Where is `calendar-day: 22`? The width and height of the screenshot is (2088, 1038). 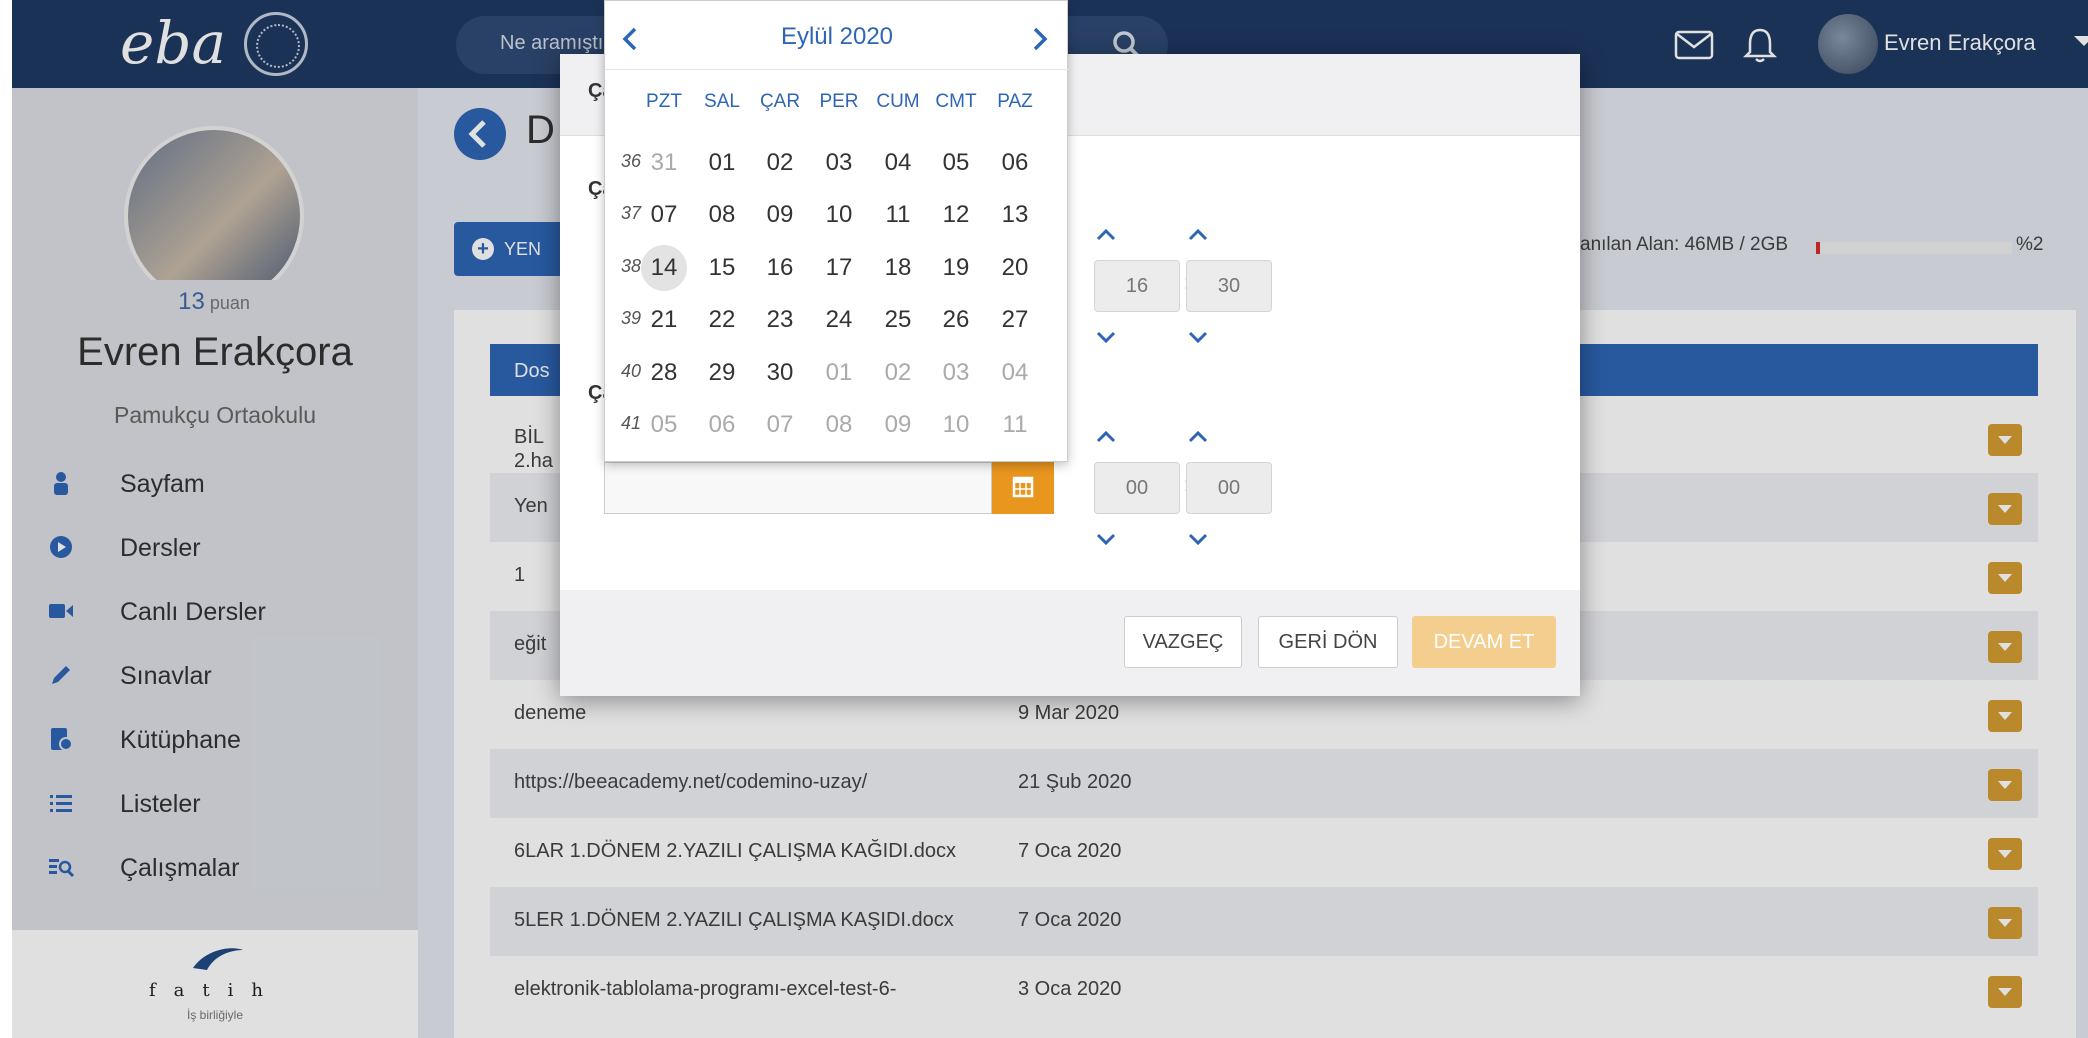
calendar-day: 22 is located at coordinates (722, 320).